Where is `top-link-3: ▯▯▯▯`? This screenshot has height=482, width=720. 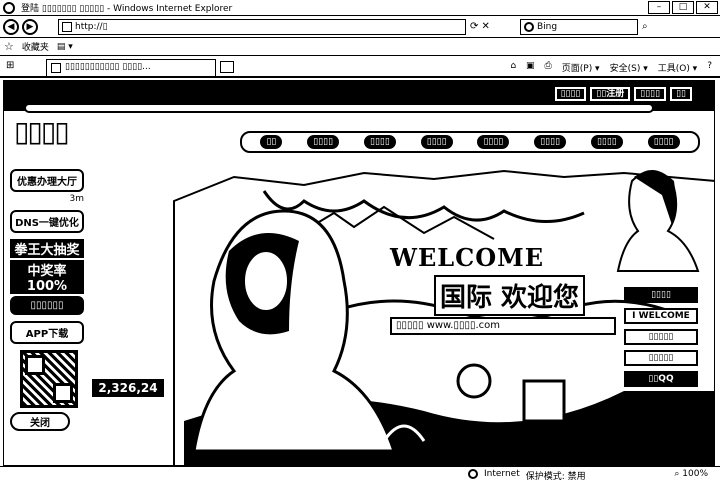
top-link-3: ▯▯▯▯ is located at coordinates (650, 94).